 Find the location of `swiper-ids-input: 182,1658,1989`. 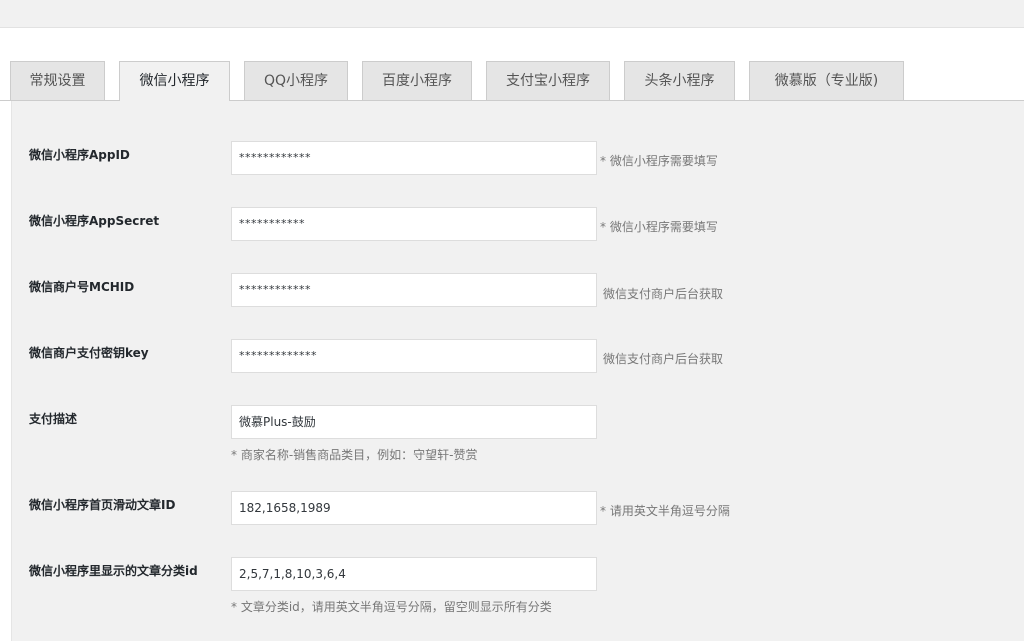

swiper-ids-input: 182,1658,1989 is located at coordinates (414, 508).